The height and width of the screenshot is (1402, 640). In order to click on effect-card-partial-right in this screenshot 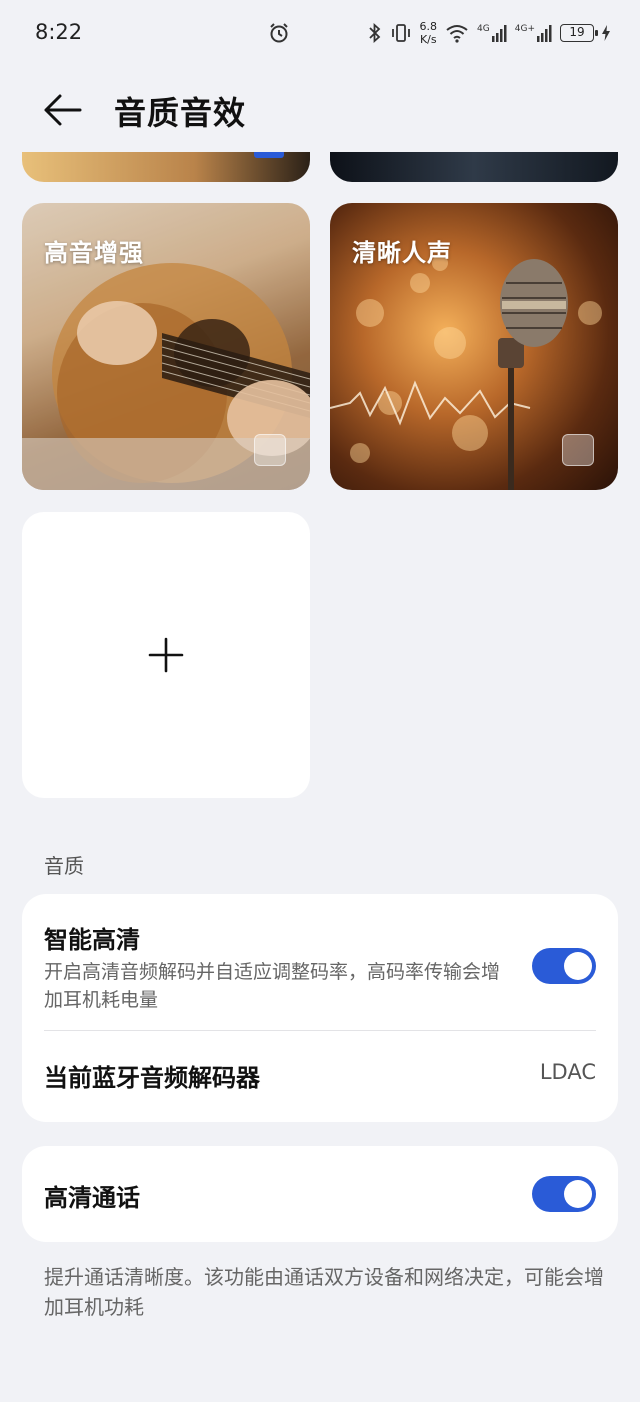, I will do `click(474, 167)`.